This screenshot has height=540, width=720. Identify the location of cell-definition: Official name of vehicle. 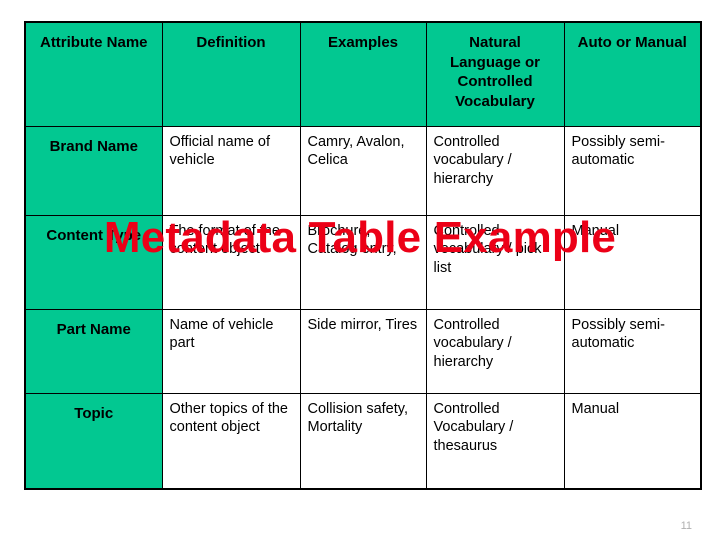
(231, 170).